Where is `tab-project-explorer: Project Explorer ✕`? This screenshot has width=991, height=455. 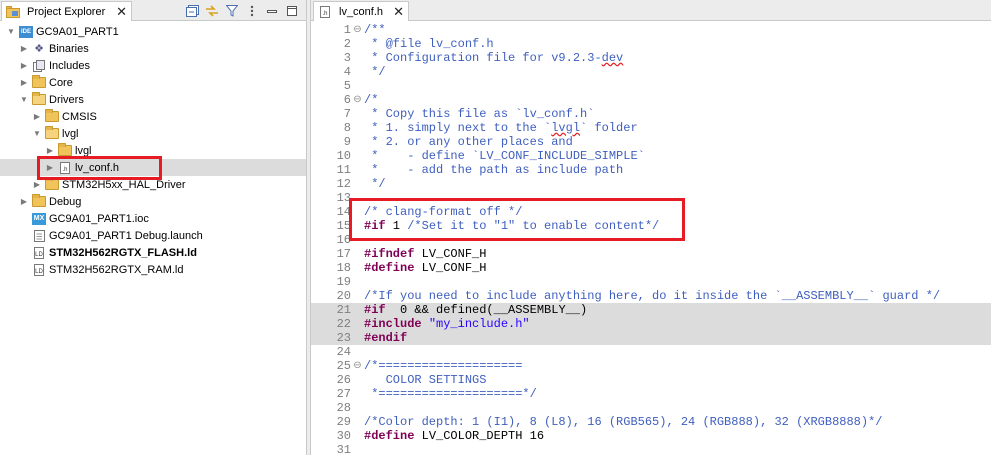 tab-project-explorer: Project Explorer ✕ is located at coordinates (66, 11).